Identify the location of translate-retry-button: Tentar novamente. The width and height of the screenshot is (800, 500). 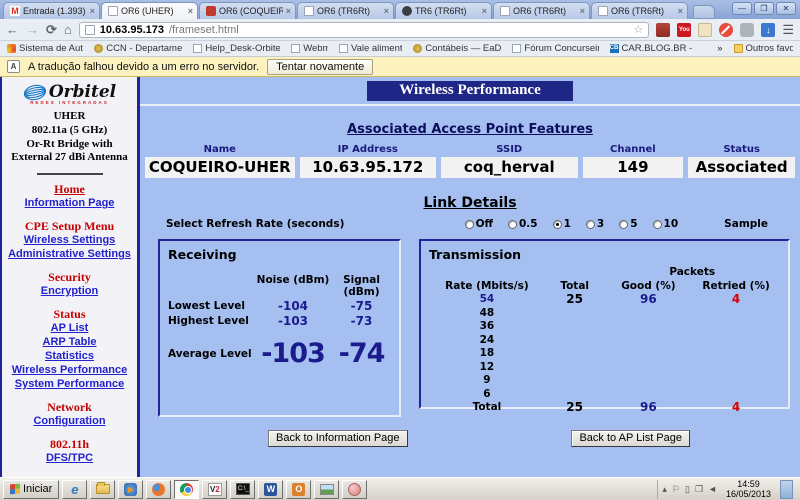
(320, 66).